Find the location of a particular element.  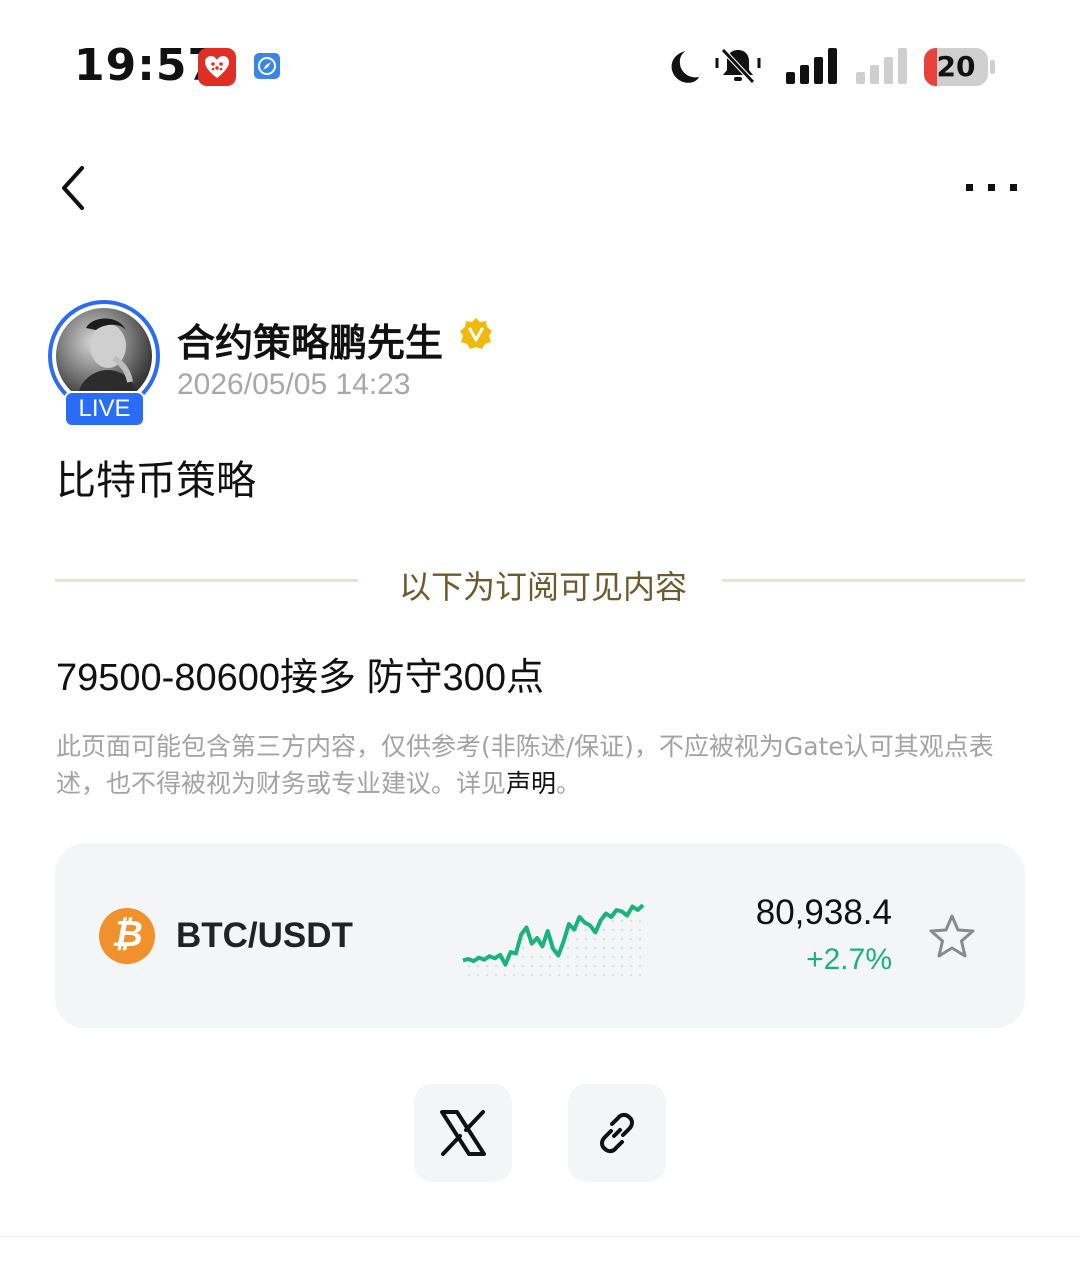

battery-indicator: 20 is located at coordinates (956, 67).